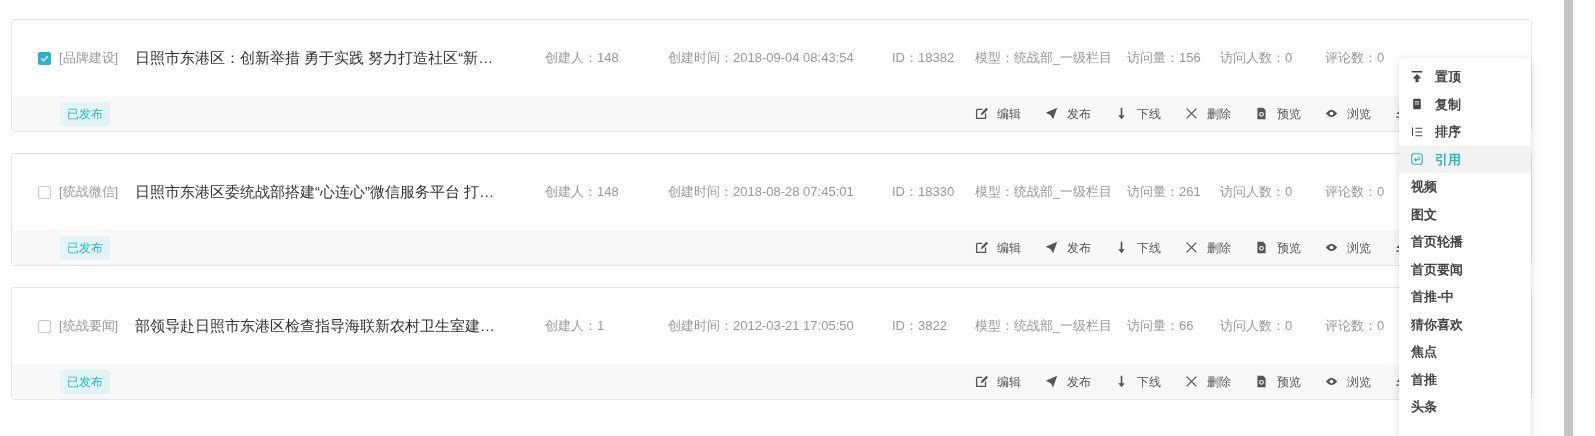  I want to click on menu-item: 图文, so click(1465, 214).